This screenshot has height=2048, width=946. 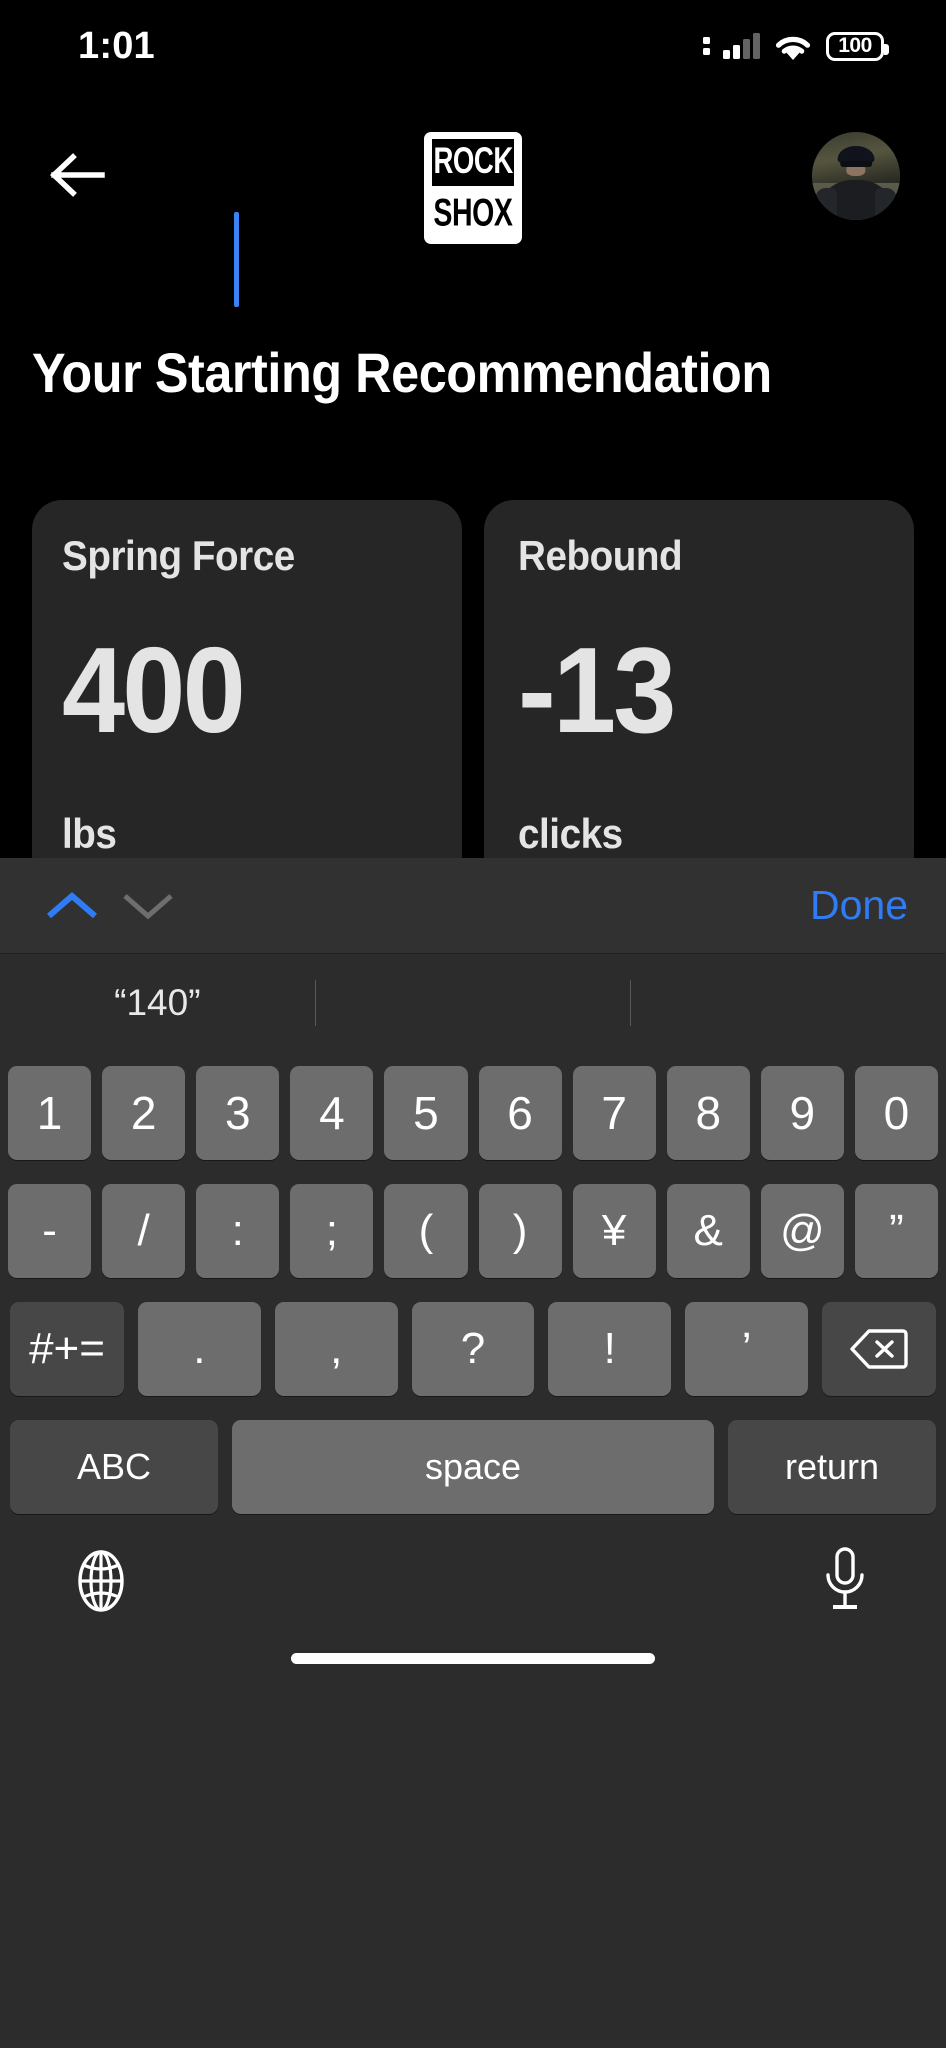 What do you see at coordinates (473, 1603) in the screenshot?
I see `keyboard-bottom-bar` at bounding box center [473, 1603].